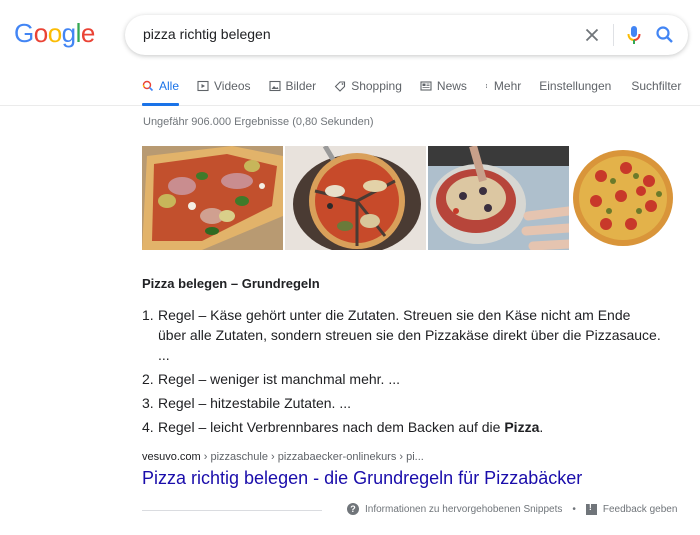 This screenshot has height=535, width=700. I want to click on tag-icon, so click(340, 86).